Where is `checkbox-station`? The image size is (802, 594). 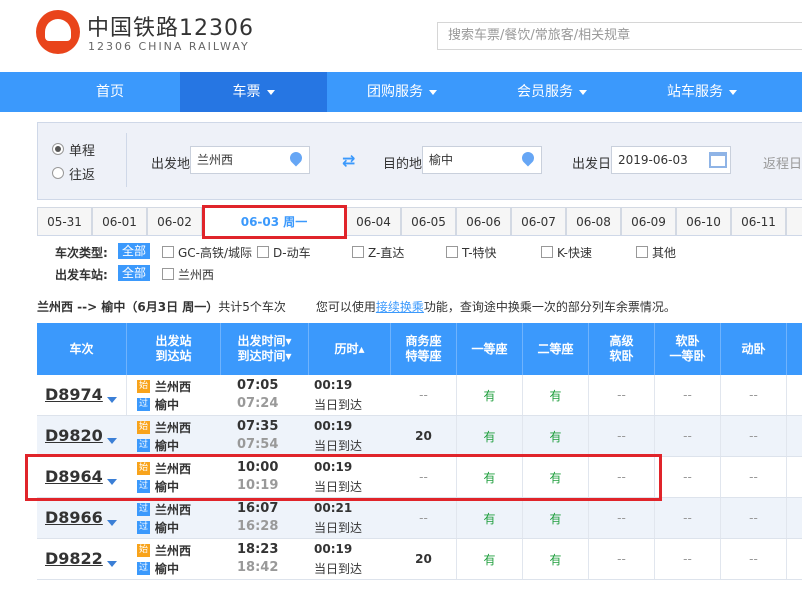 checkbox-station is located at coordinates (168, 274).